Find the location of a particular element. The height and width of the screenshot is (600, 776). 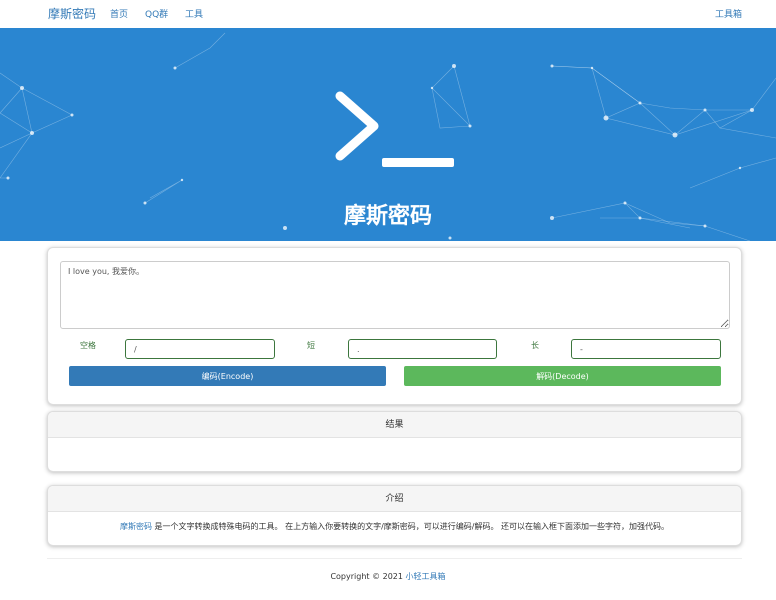

nav-item-toolbox: 工具箱 is located at coordinates (728, 13).